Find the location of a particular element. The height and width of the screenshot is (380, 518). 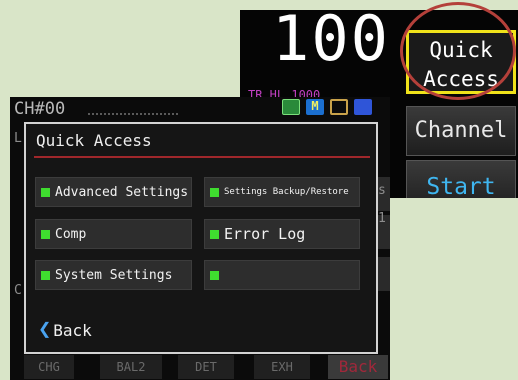

background-letter: s is located at coordinates (382, 190).